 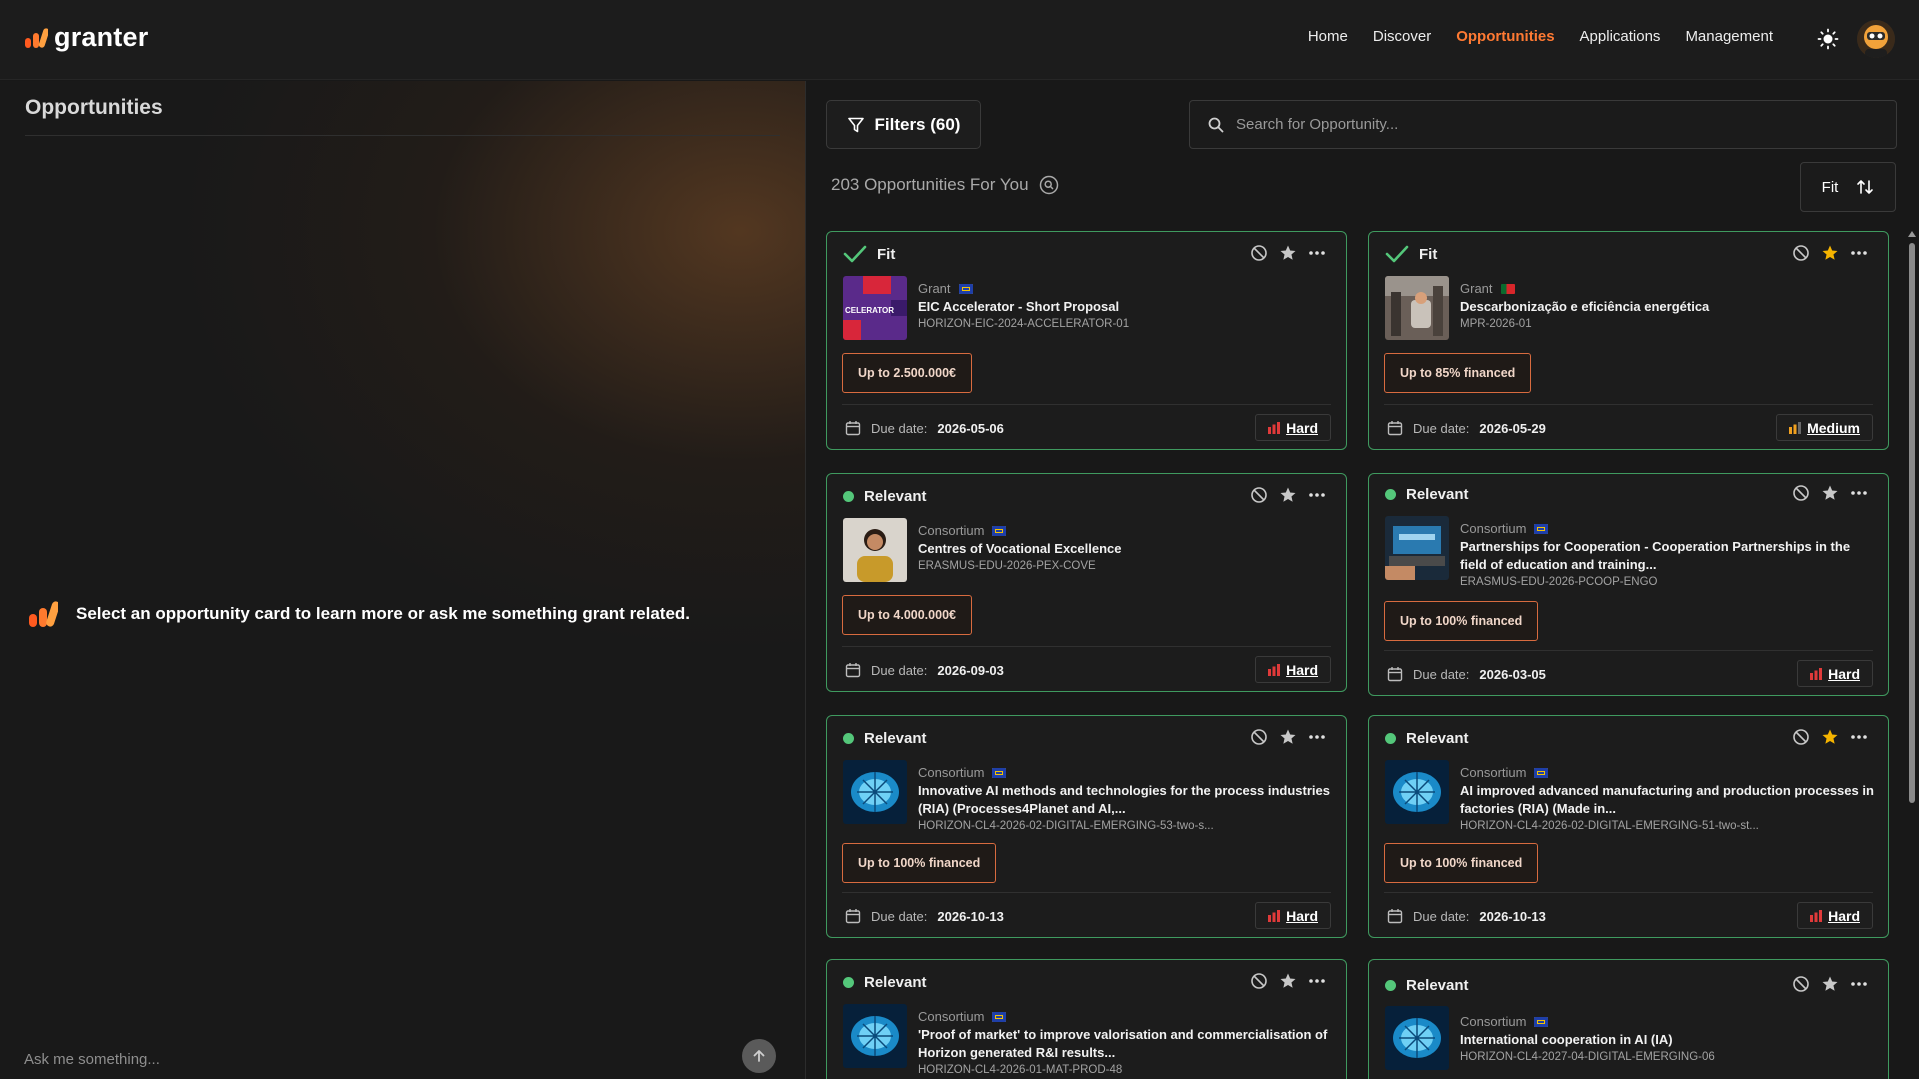 I want to click on status-label: Relevant, so click(x=1437, y=494).